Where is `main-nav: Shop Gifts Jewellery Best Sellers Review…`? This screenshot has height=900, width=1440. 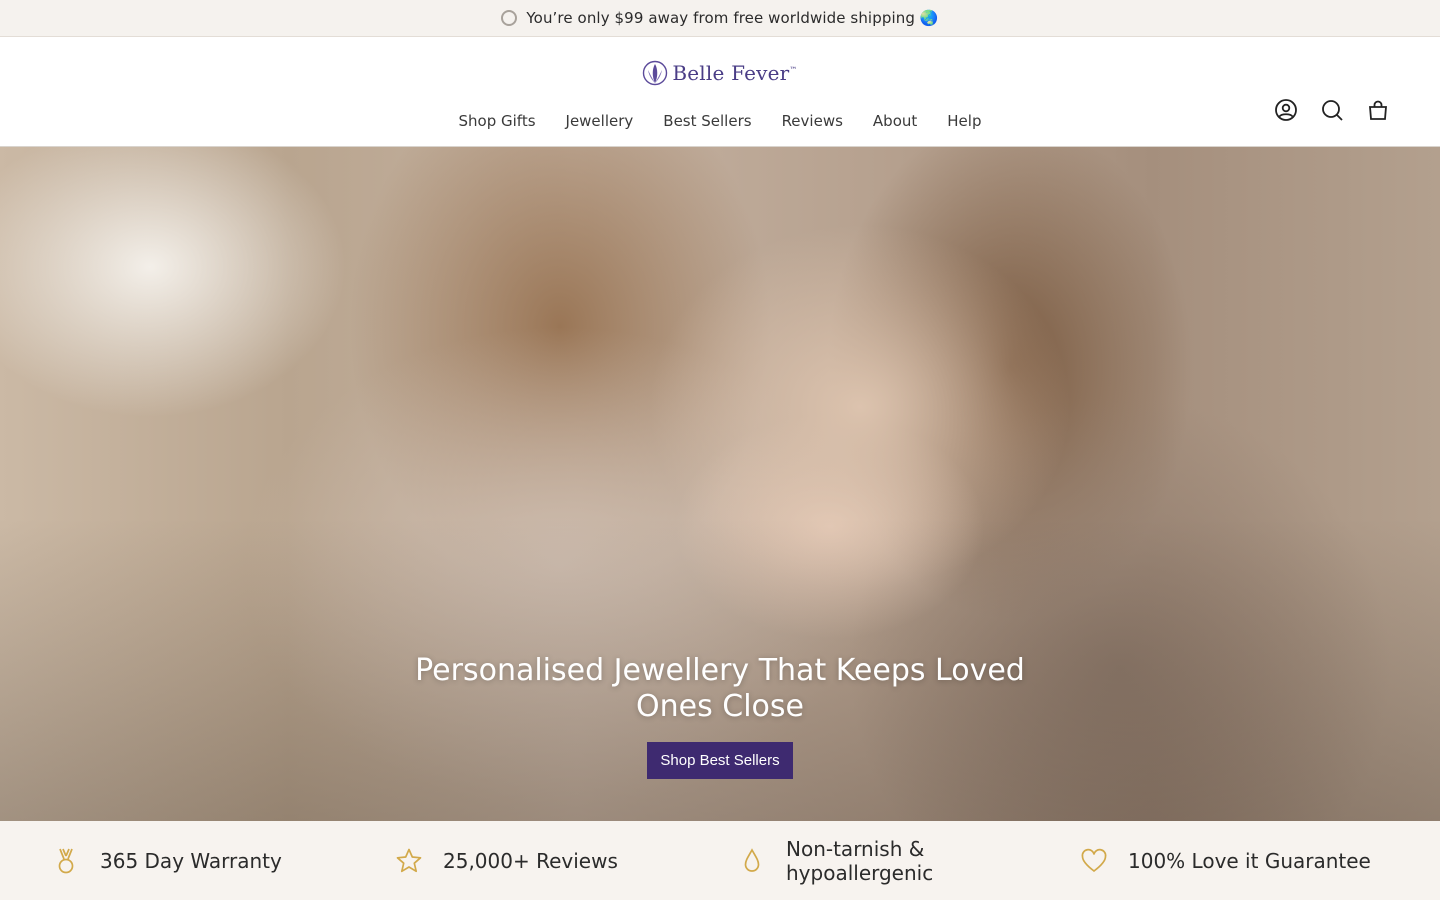 main-nav: Shop Gifts Jewellery Best Sellers Review… is located at coordinates (720, 121).